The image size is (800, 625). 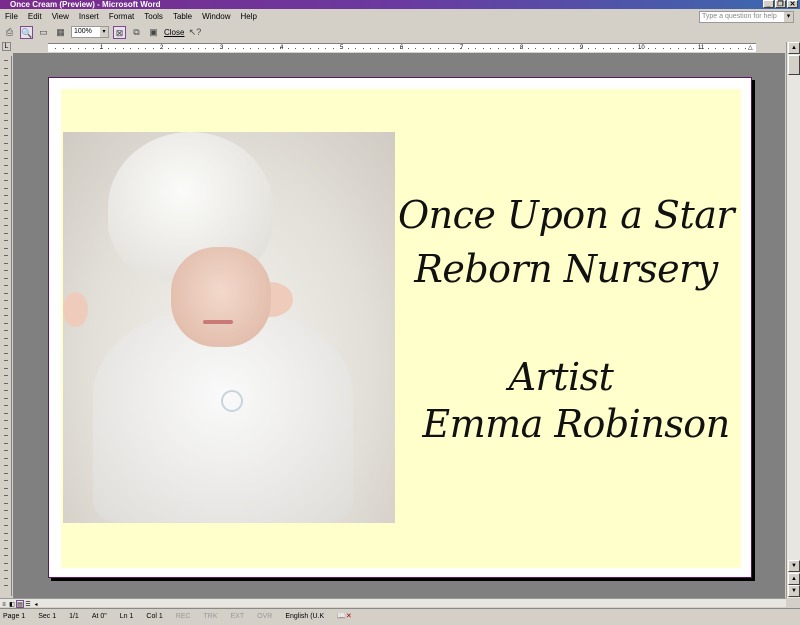 I want to click on horizontal-scrollbar: ≡ ◧ ▤ ☰ ◂, so click(x=393, y=603).